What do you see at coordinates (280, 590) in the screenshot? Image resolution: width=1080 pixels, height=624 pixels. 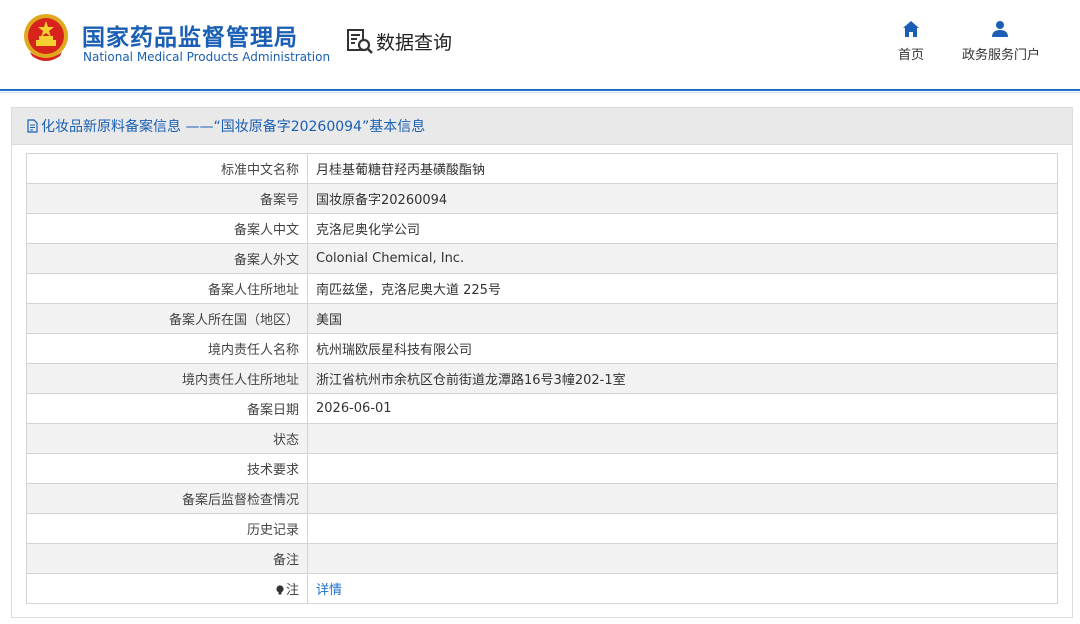 I see `lightbulb-icon` at bounding box center [280, 590].